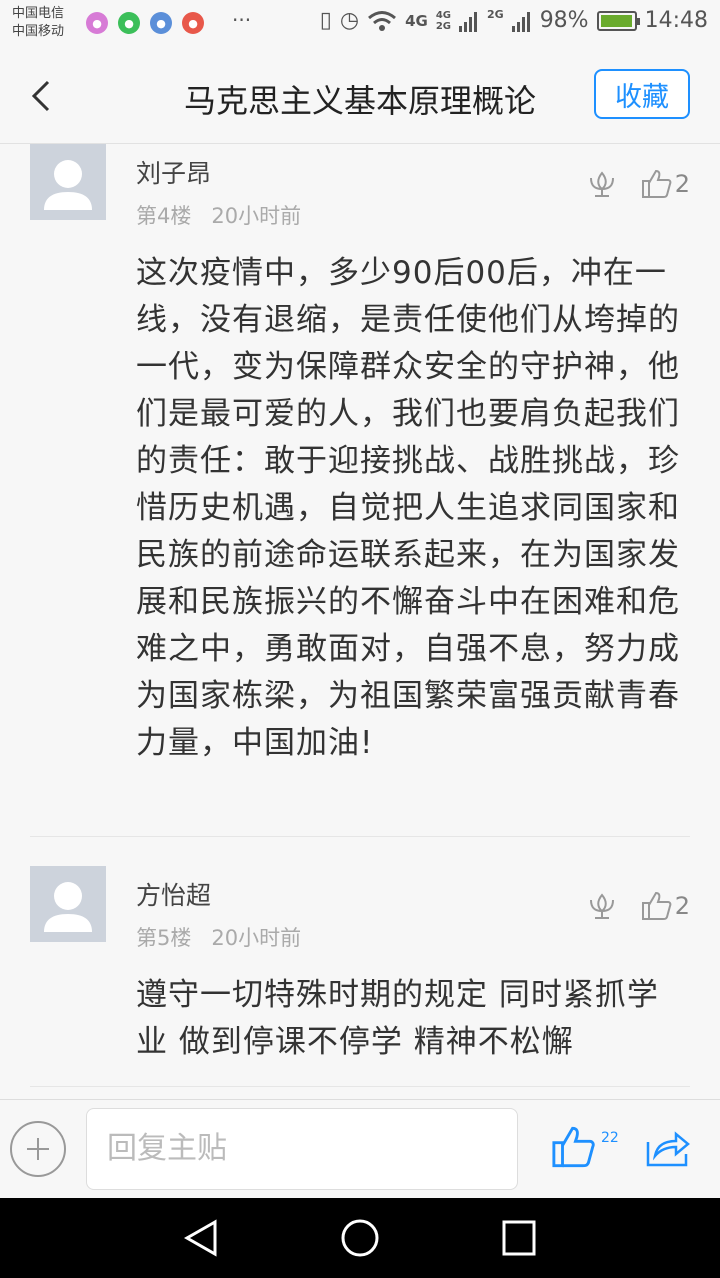 This screenshot has width=720, height=1278. I want to click on weibo-icon: ●, so click(193, 23).